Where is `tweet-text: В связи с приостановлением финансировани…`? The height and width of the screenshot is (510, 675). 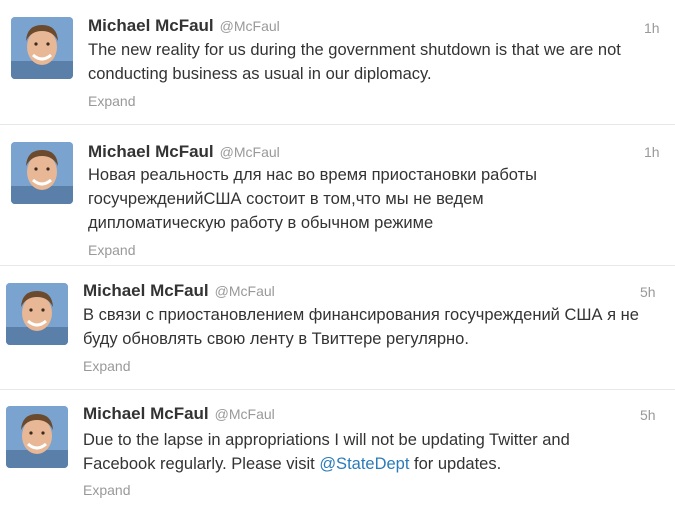 tweet-text: В связи с приостановлением финансировани… is located at coordinates (361, 327).